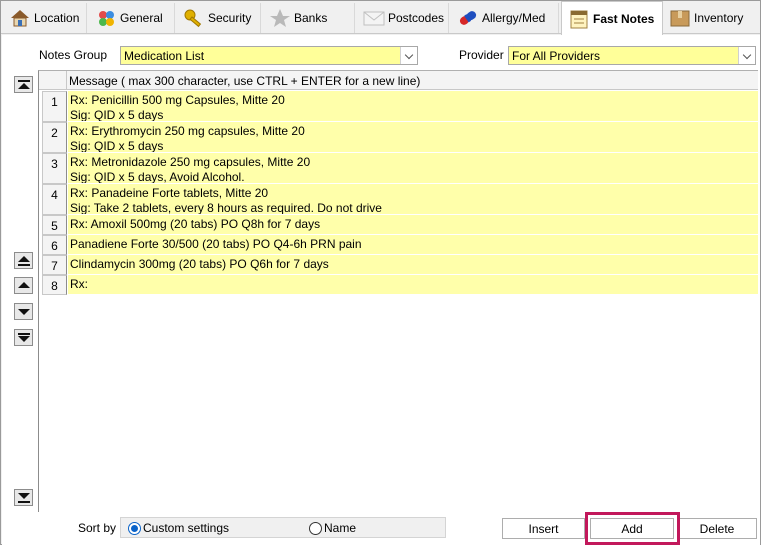  Describe the element at coordinates (269, 55) in the screenshot. I see `notes-group-select: Medication List` at that location.